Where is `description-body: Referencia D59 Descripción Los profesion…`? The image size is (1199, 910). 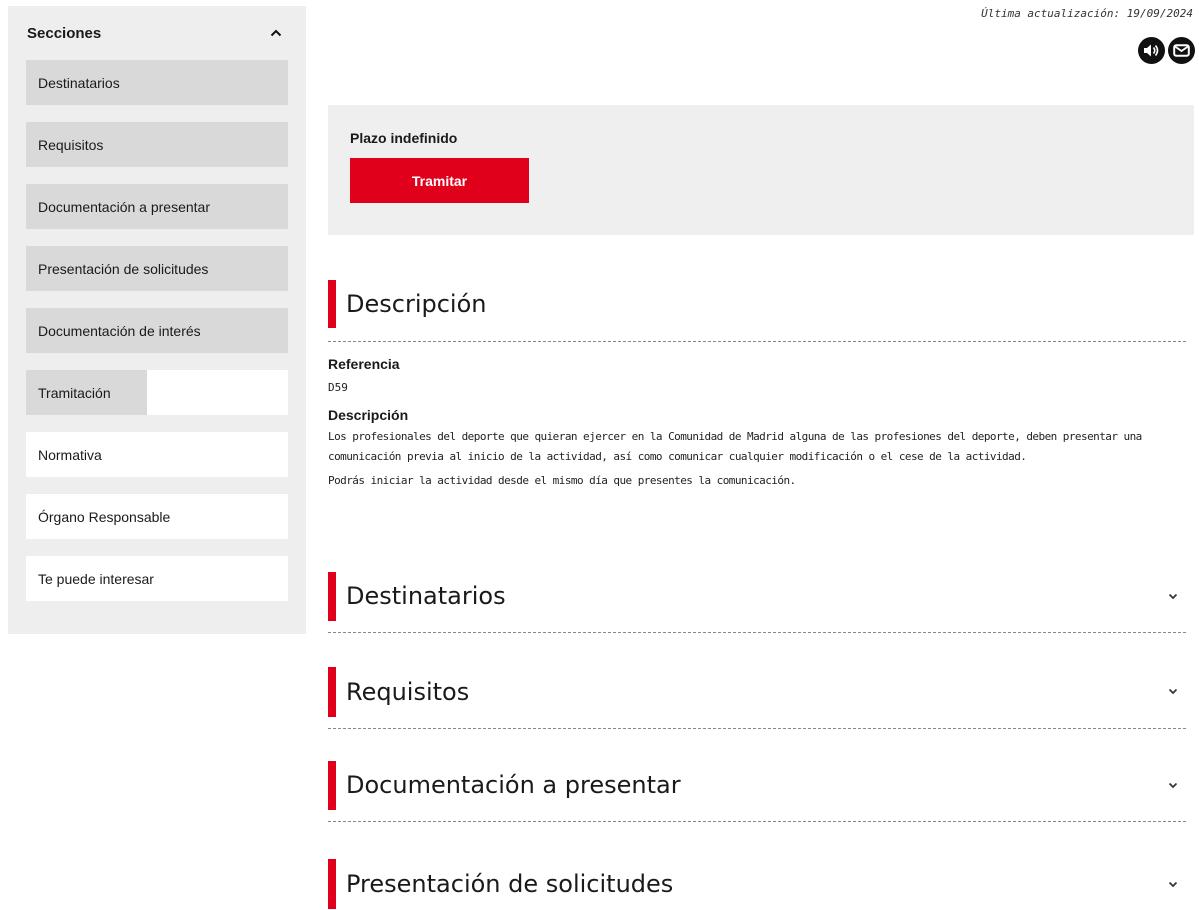 description-body: Referencia D59 Descripción Los profesion… is located at coordinates (758, 423).